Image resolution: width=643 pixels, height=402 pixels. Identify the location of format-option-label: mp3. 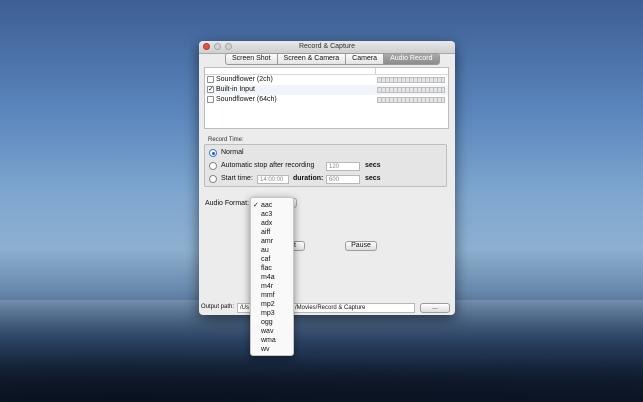
(268, 313).